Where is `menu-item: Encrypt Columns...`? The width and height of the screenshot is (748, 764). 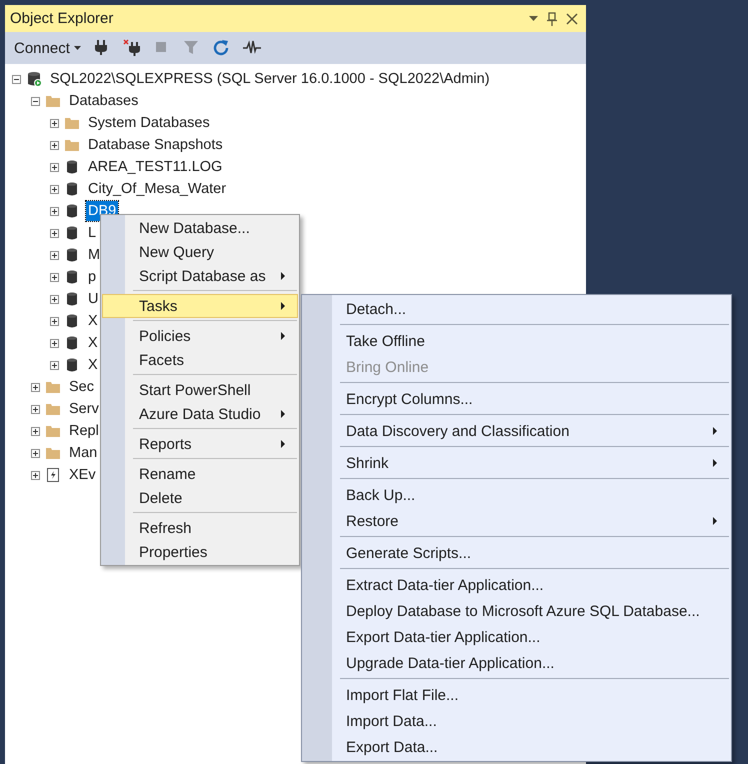
menu-item: Encrypt Columns... is located at coordinates (516, 399).